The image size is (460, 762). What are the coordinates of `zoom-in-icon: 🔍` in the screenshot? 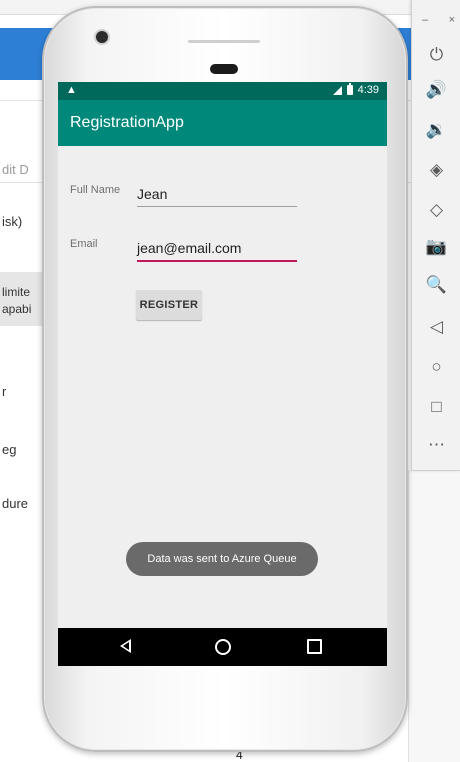 It's located at (436, 284).